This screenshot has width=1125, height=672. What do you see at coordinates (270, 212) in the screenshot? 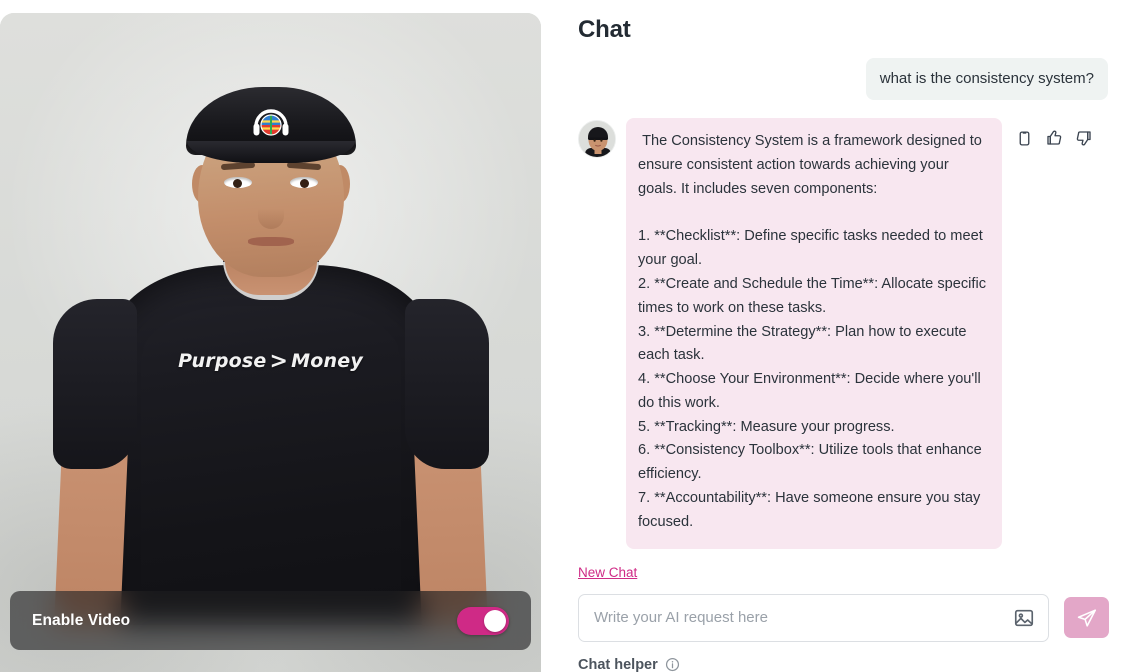
I see `nose` at bounding box center [270, 212].